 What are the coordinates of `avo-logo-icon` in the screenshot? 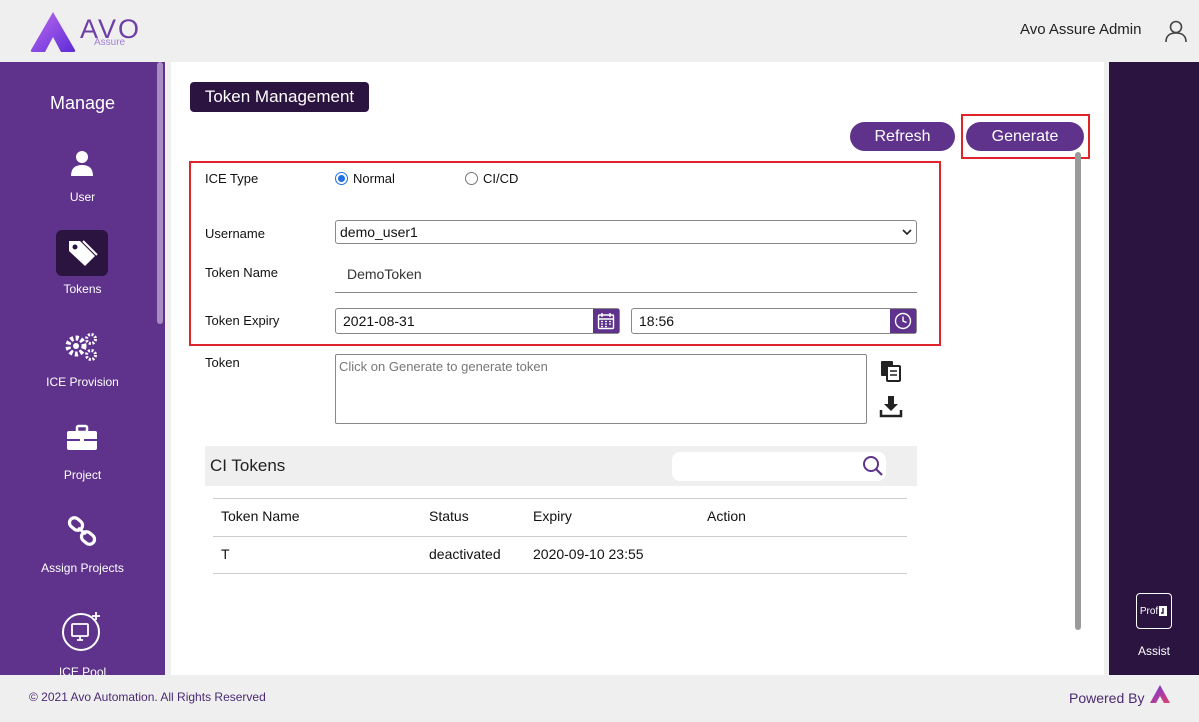 It's located at (53, 32).